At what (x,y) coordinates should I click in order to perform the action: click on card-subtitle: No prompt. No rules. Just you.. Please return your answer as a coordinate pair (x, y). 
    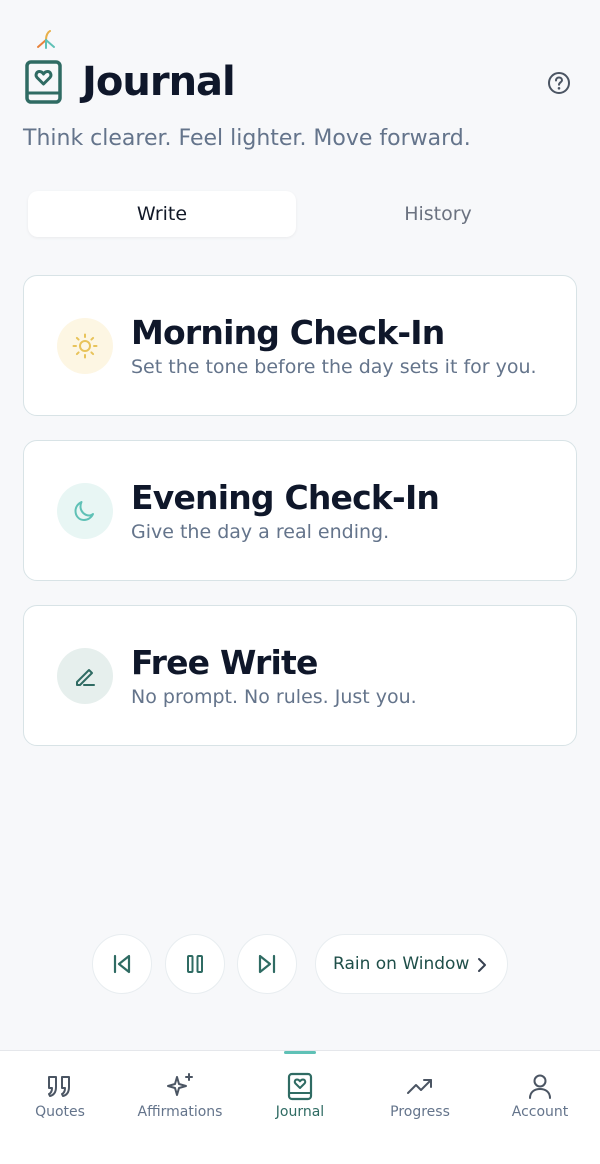
    Looking at the image, I should click on (274, 697).